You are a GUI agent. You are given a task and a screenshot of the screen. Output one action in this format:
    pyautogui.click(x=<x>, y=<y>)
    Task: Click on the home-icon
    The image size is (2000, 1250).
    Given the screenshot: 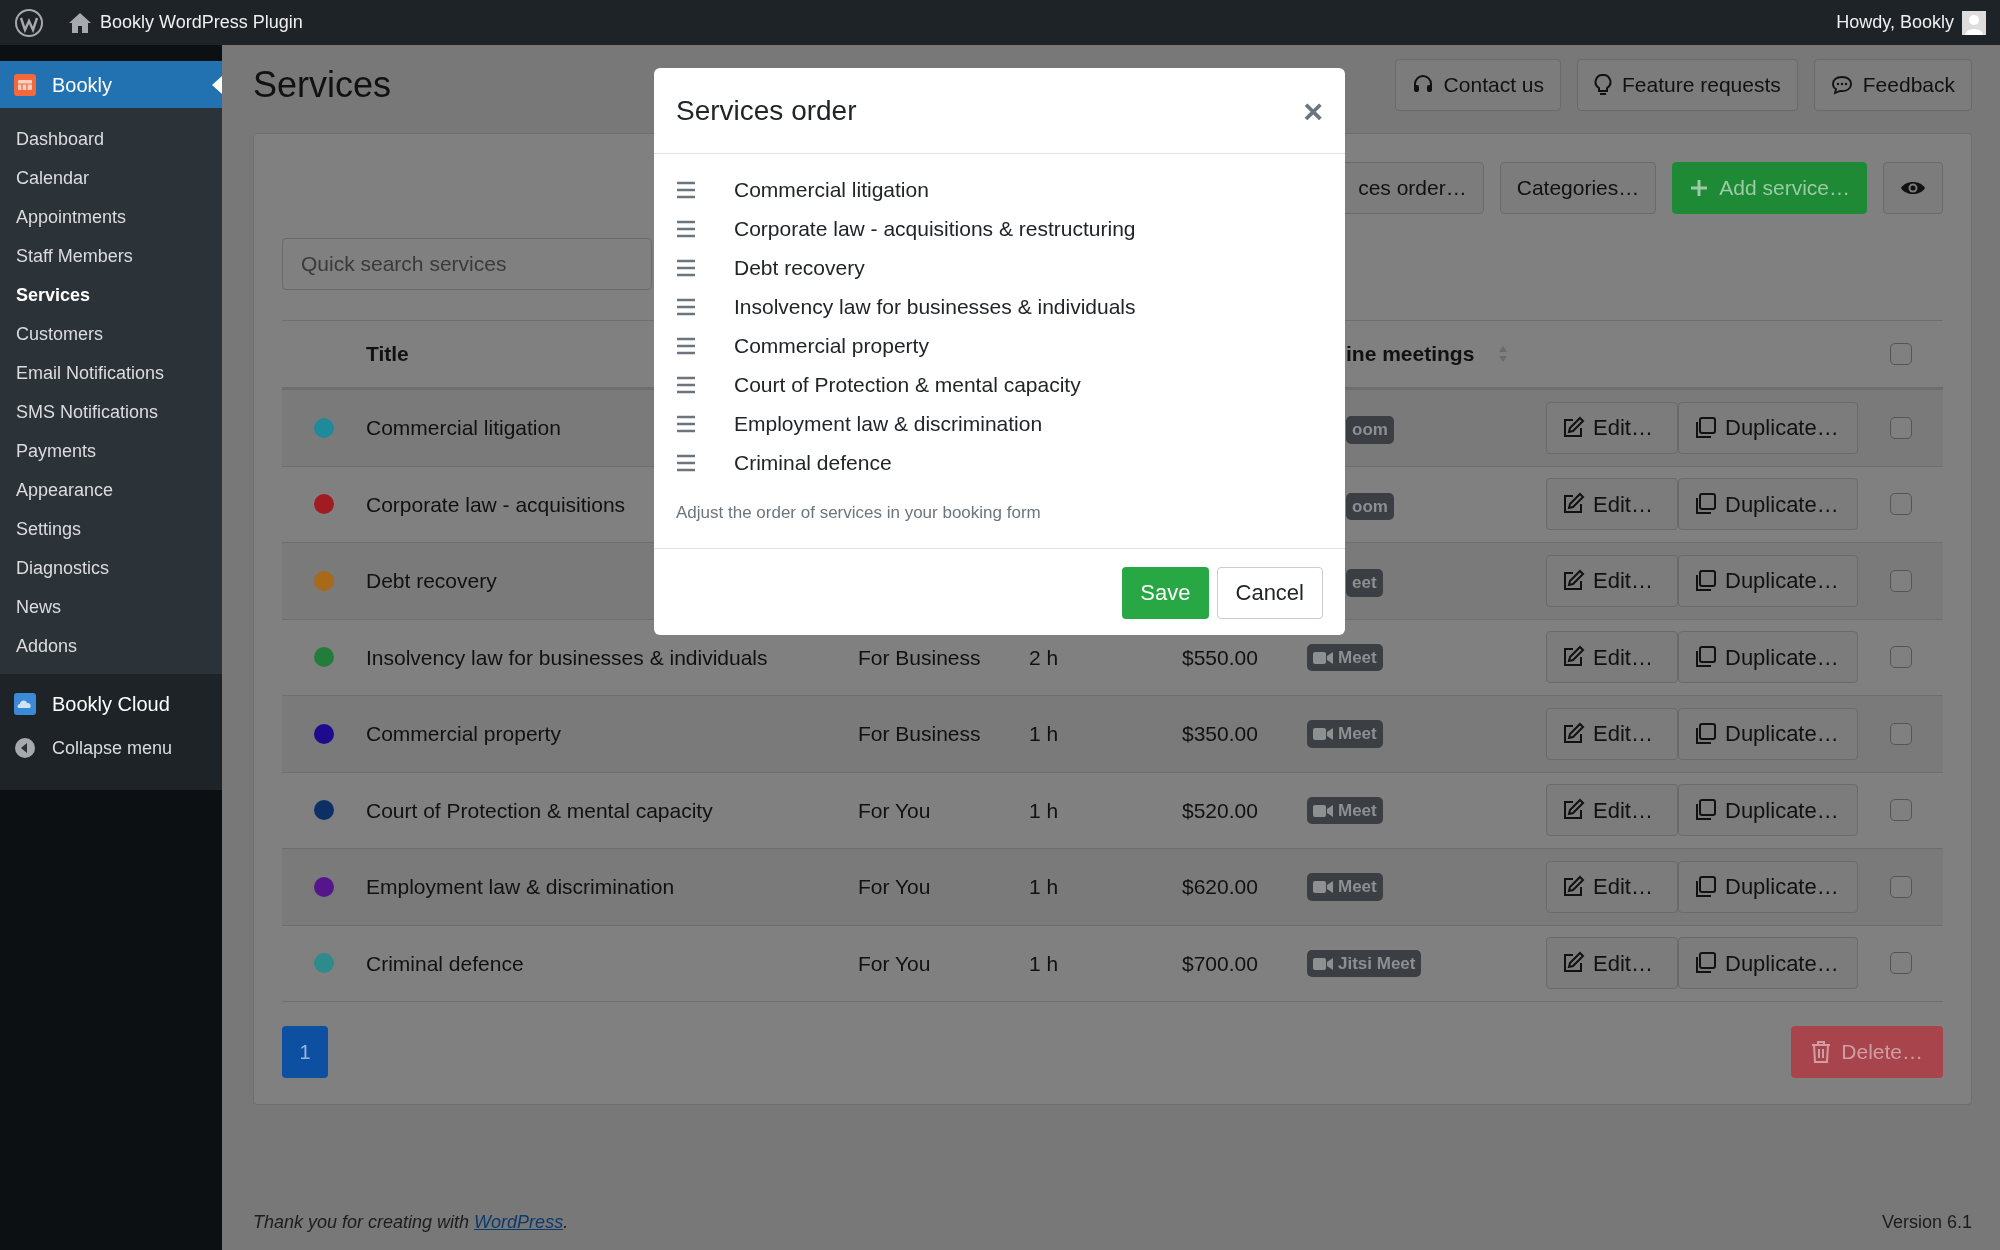 What is the action you would take?
    pyautogui.click(x=80, y=22)
    